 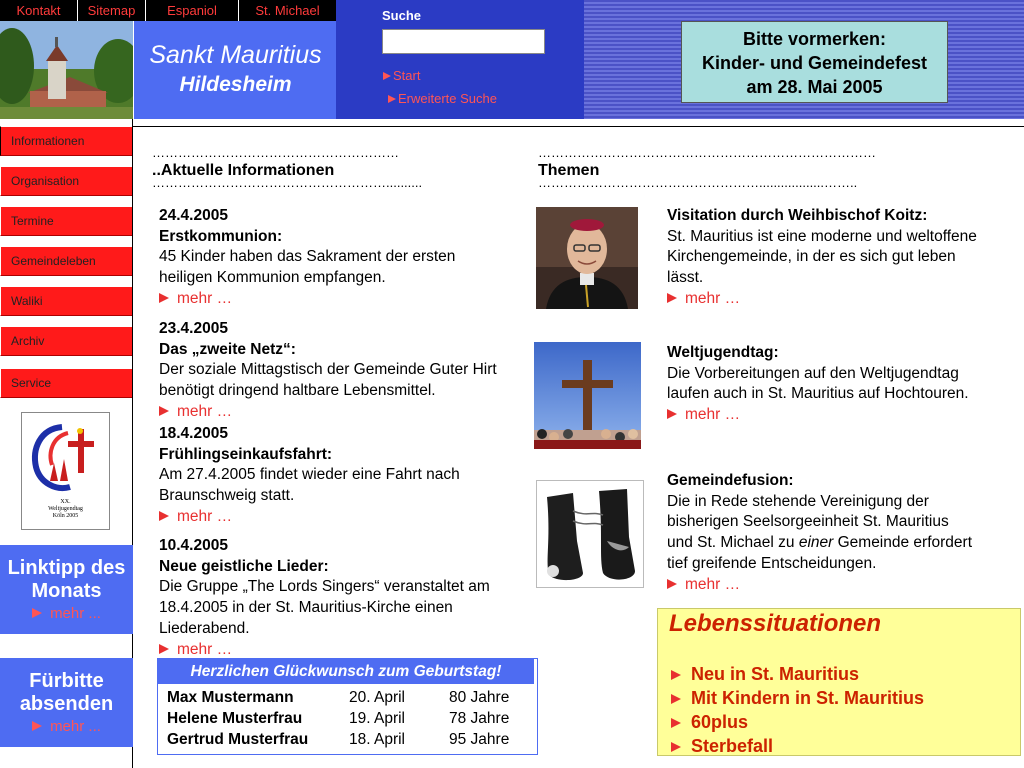 I want to click on birthday-name: Max Mustermann, so click(x=230, y=698).